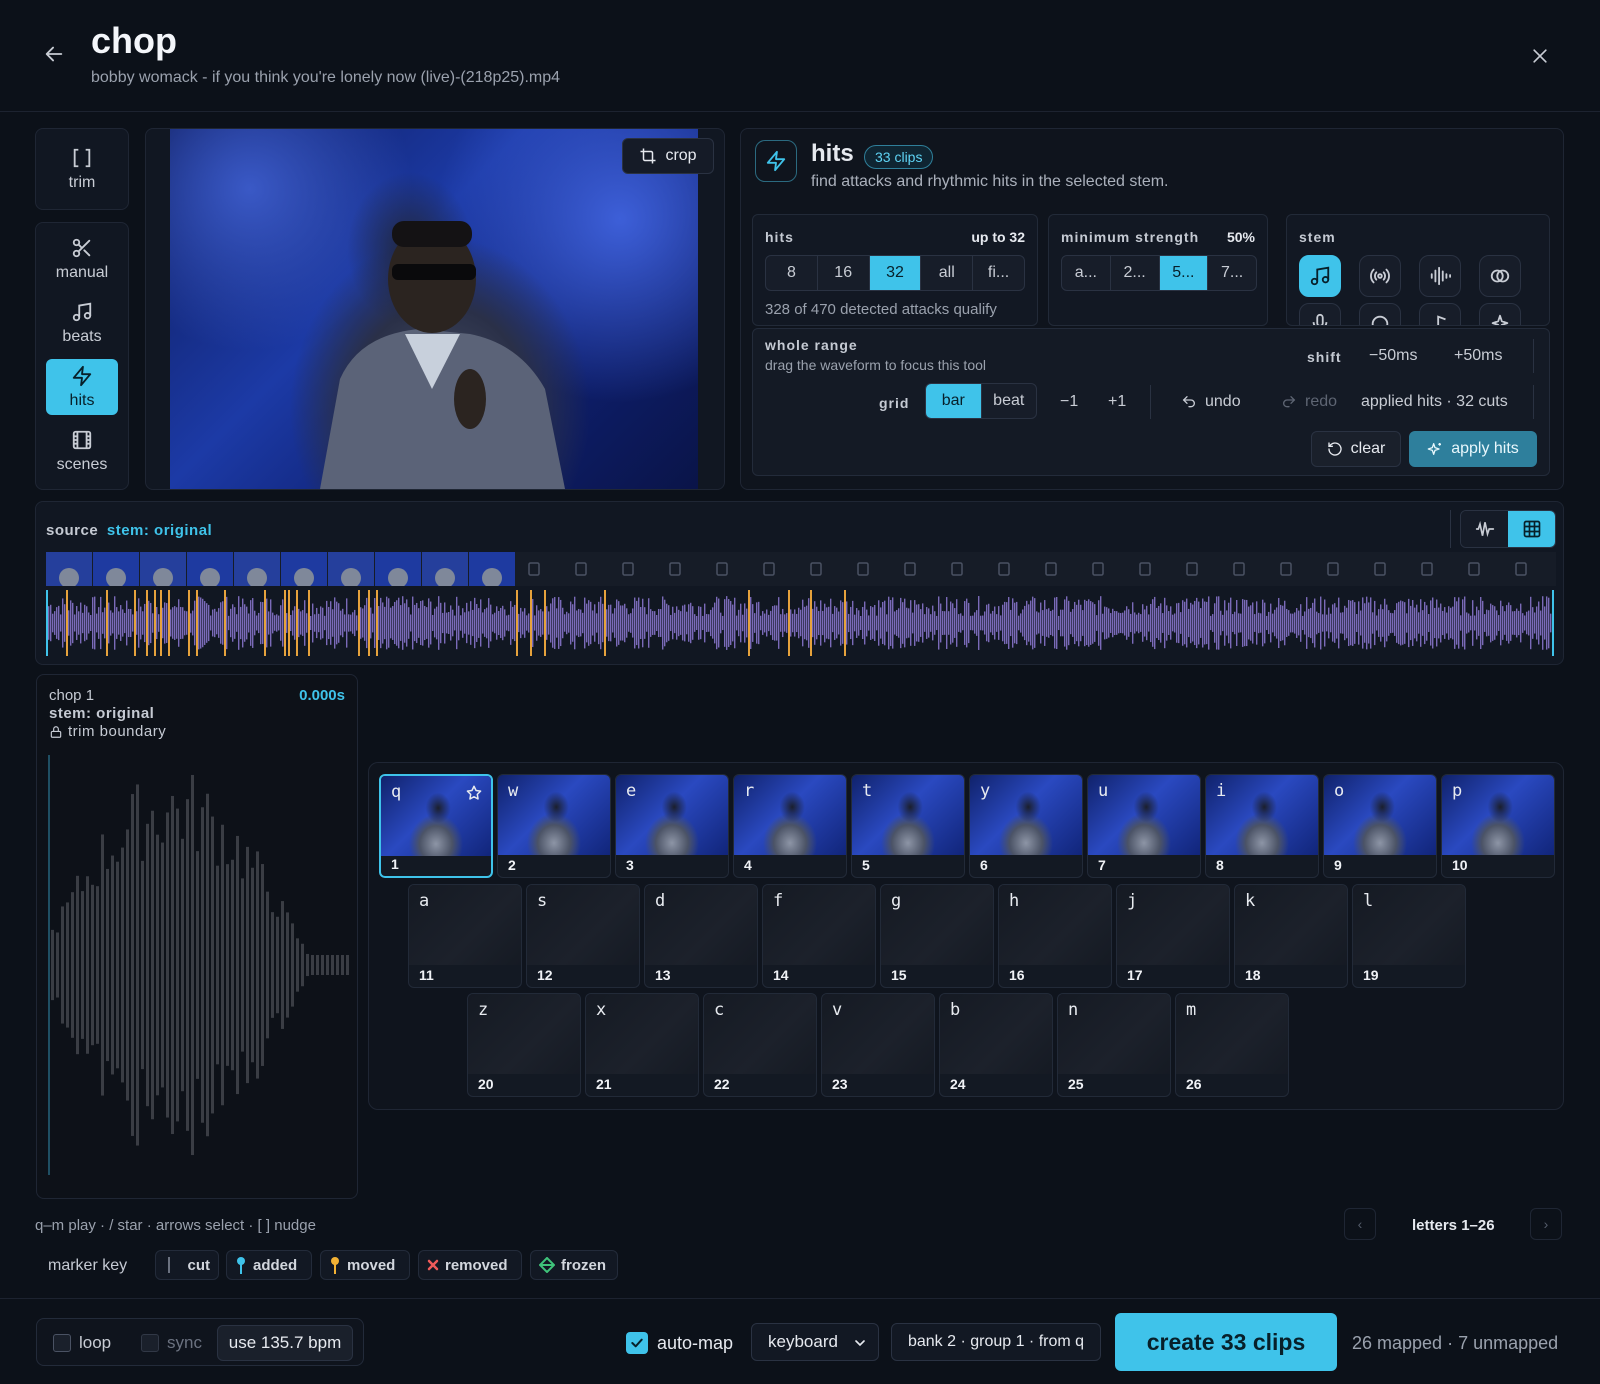  I want to click on stem-waveform-button, so click(1440, 276).